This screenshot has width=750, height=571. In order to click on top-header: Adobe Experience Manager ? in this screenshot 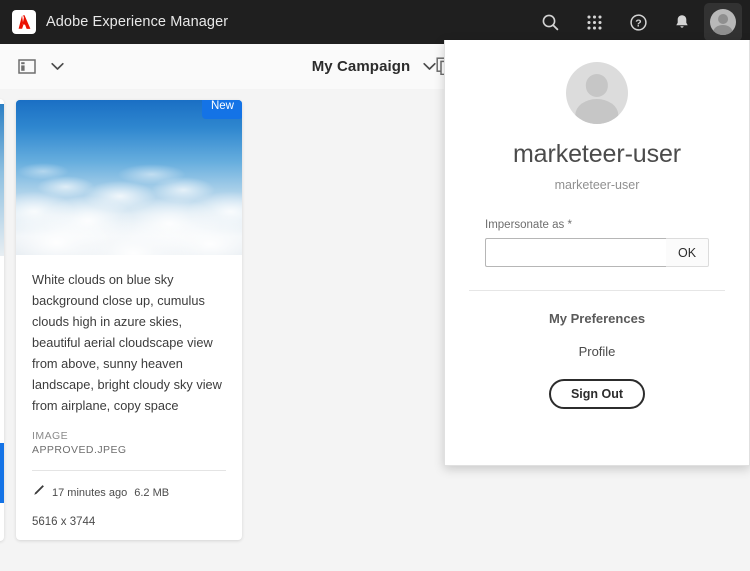, I will do `click(375, 22)`.